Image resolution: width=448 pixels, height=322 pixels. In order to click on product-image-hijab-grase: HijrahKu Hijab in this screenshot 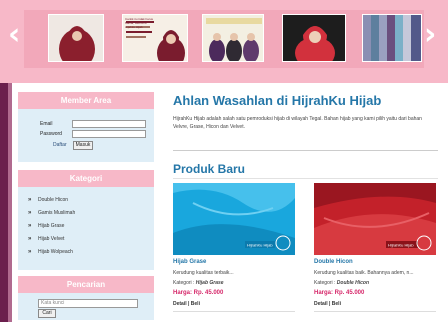, I will do `click(234, 219)`.